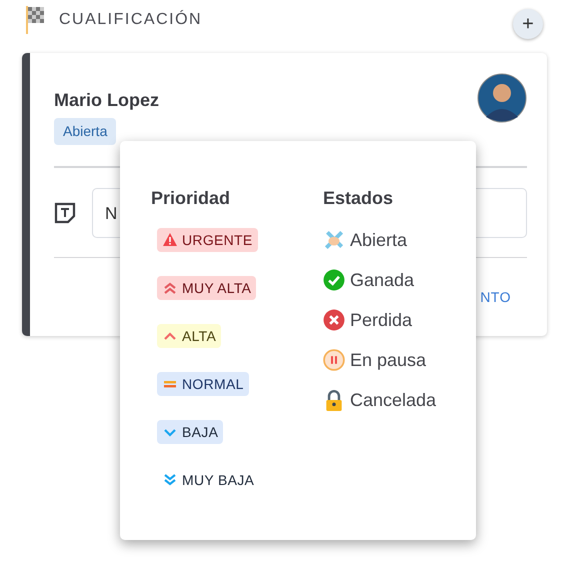 Image resolution: width=571 pixels, height=572 pixels. What do you see at coordinates (36, 19) in the screenshot?
I see `checkered-flag-icon` at bounding box center [36, 19].